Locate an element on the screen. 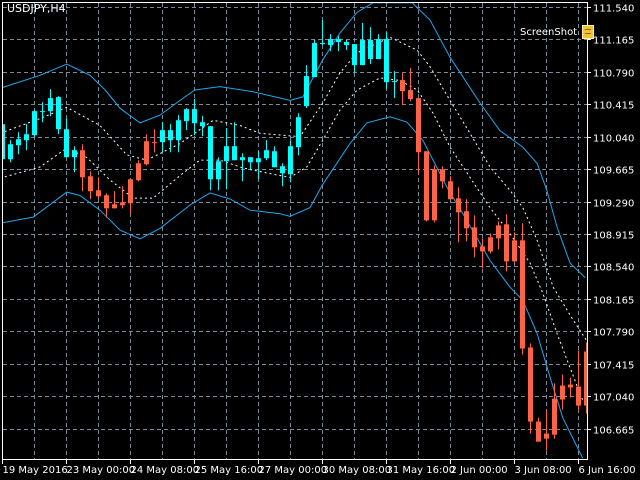  time-tick-label: 25 May 16:00 is located at coordinates (229, 470).